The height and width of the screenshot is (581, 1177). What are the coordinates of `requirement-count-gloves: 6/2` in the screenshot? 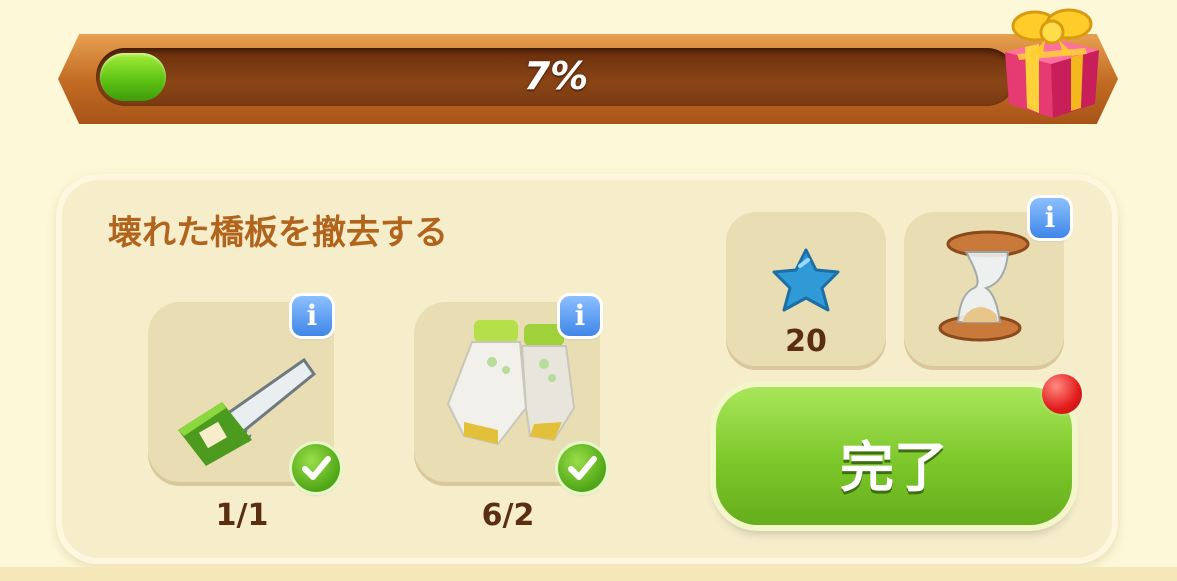 It's located at (508, 515).